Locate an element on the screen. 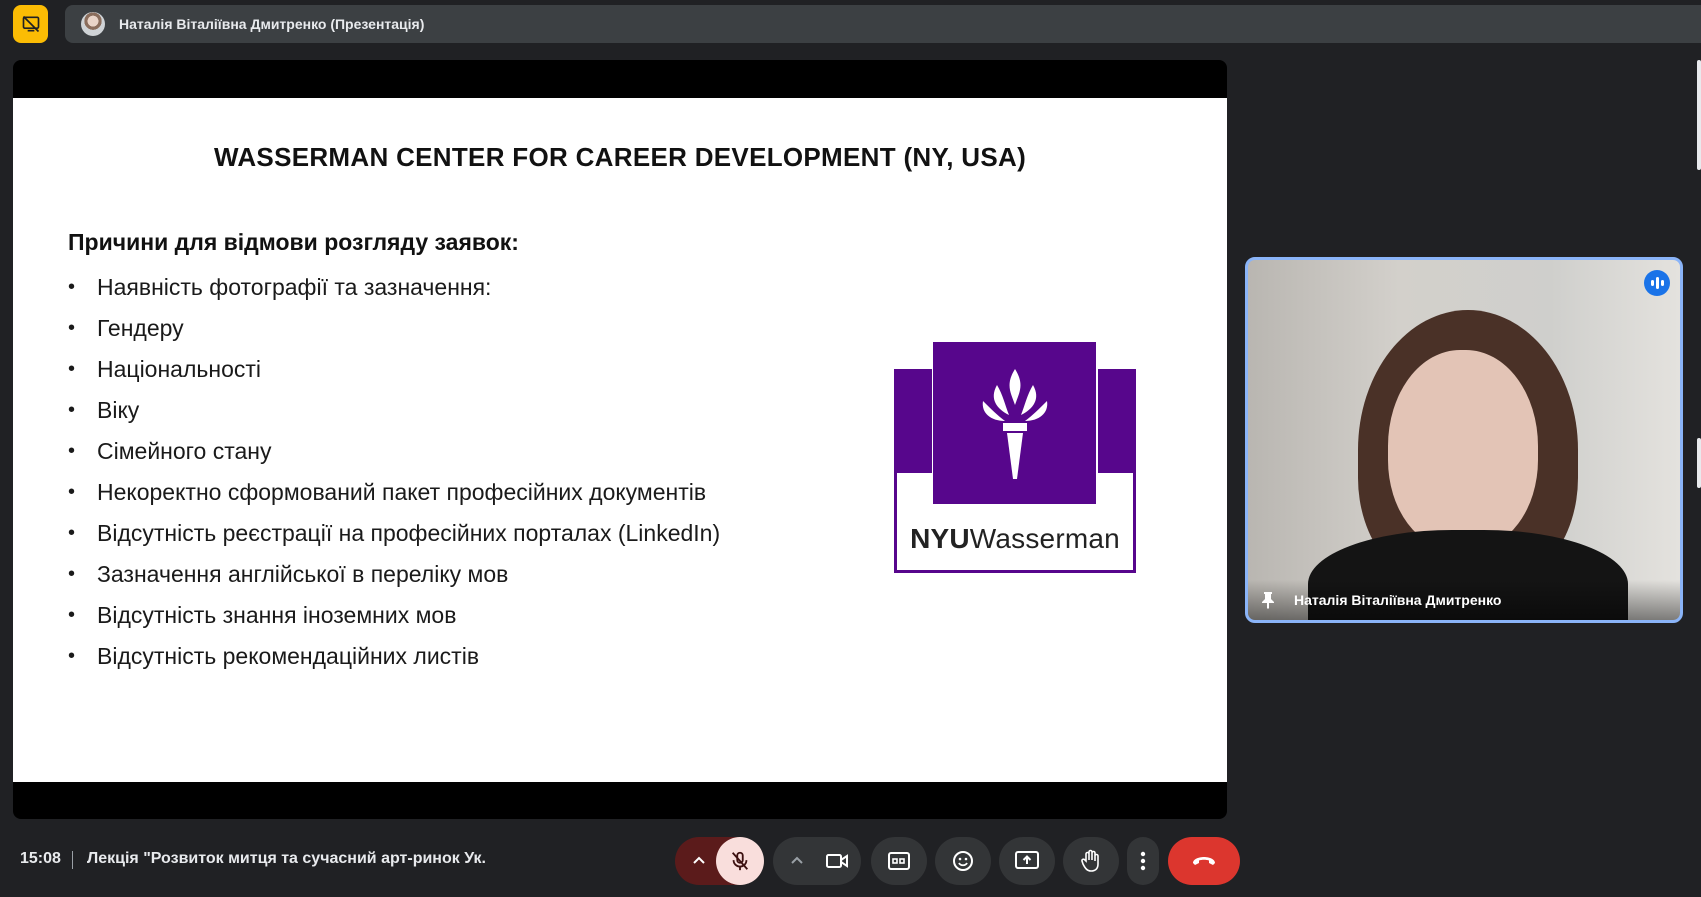  list-item: • Гендеру is located at coordinates (394, 328).